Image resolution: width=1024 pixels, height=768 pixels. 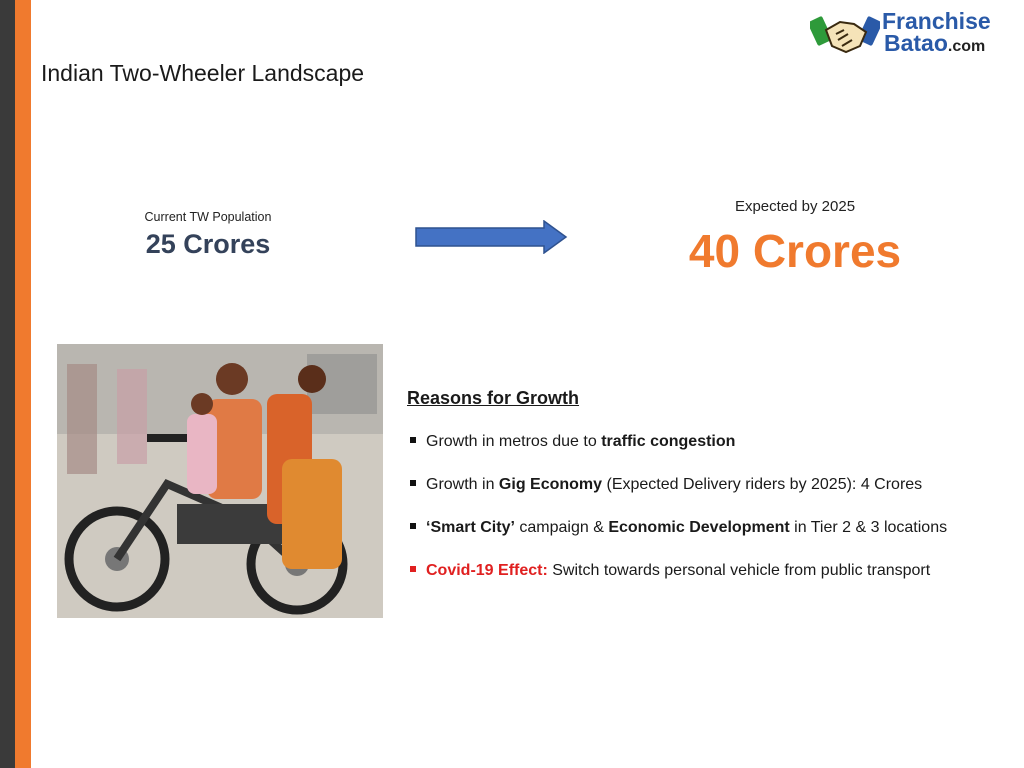 What do you see at coordinates (514, 441) in the screenshot?
I see `reason-text: Growth in metros due to` at bounding box center [514, 441].